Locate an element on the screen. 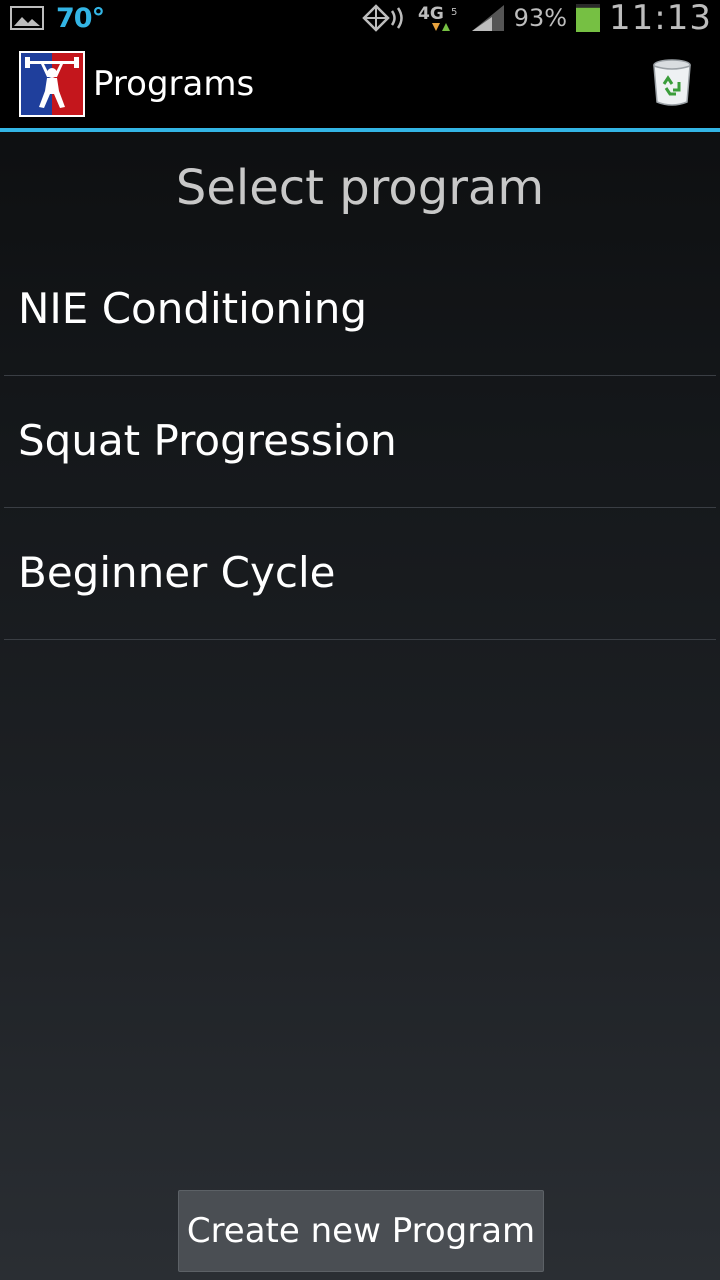  network-label: 4G is located at coordinates (431, 14).